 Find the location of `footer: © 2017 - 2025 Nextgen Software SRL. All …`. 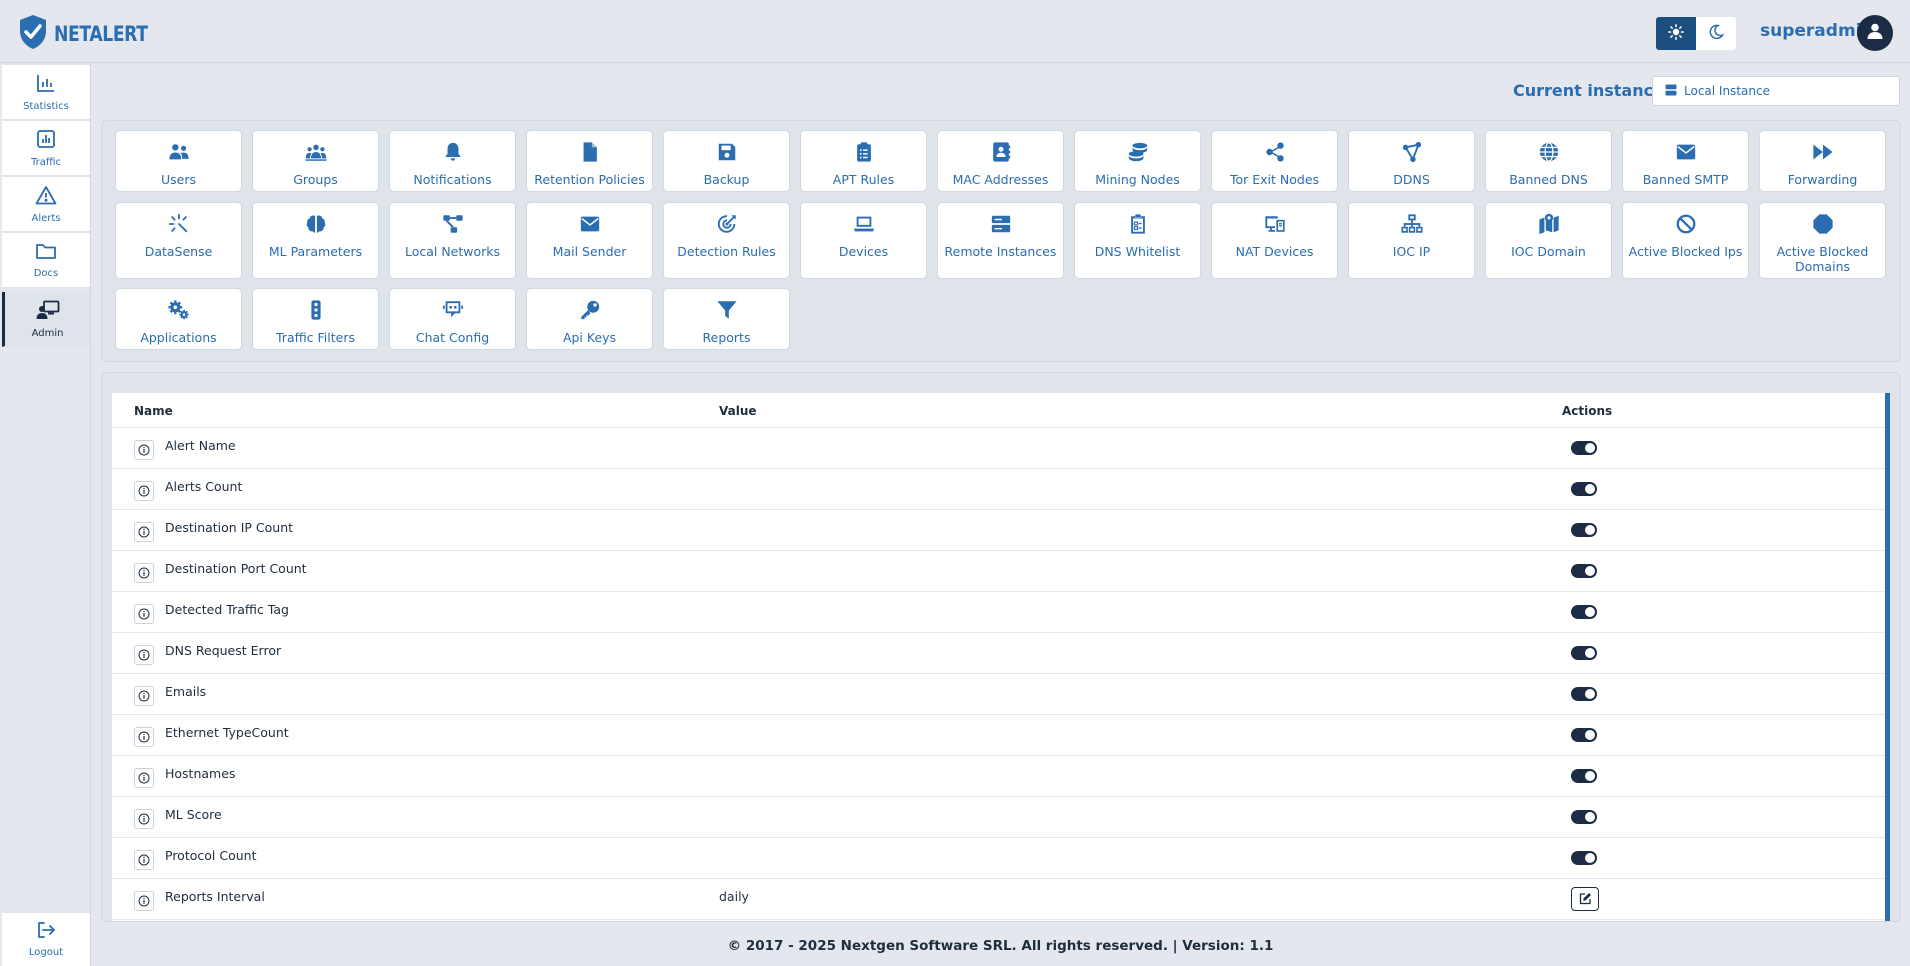

footer: © 2017 - 2025 Nextgen Software SRL. All … is located at coordinates (1000, 945).